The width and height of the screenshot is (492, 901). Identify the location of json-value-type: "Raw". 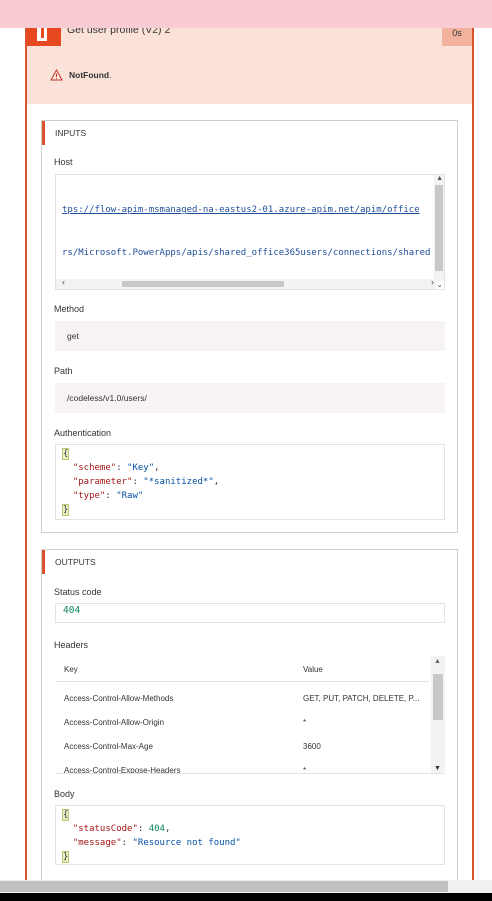
(130, 496).